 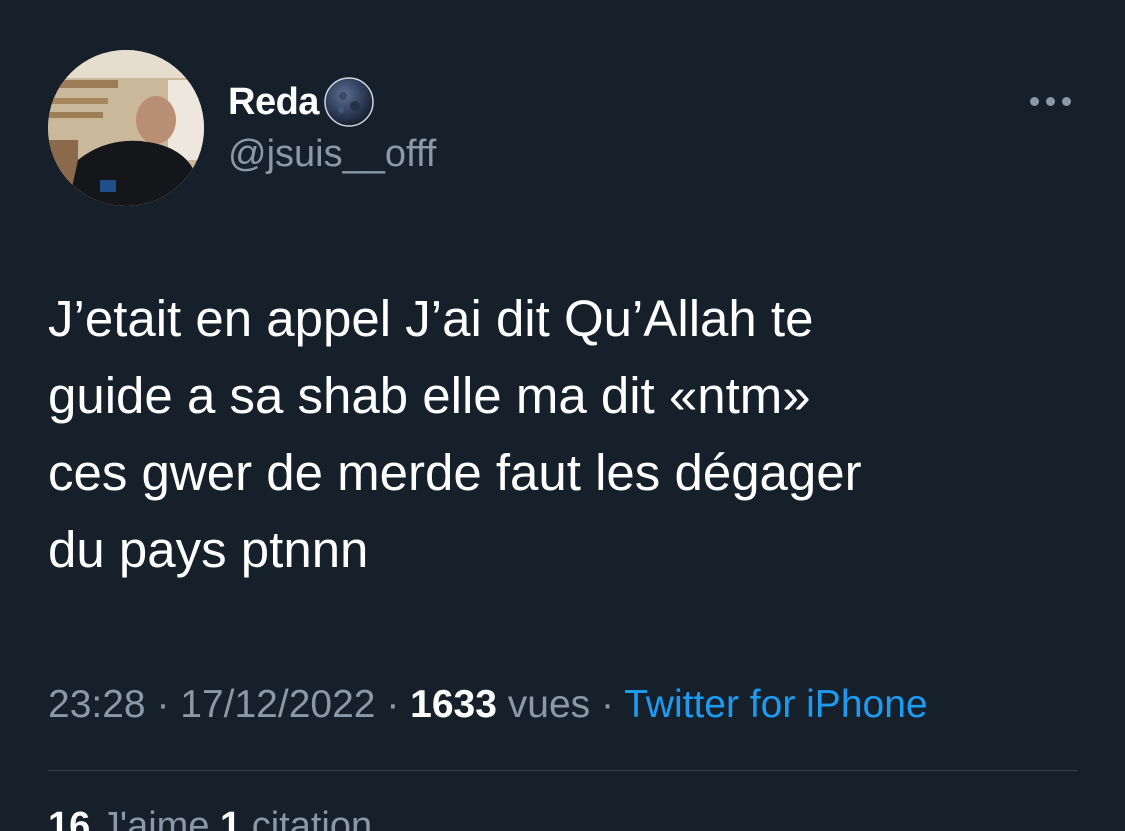 What do you see at coordinates (277, 704) in the screenshot?
I see `tweet-date: 17/12/2022` at bounding box center [277, 704].